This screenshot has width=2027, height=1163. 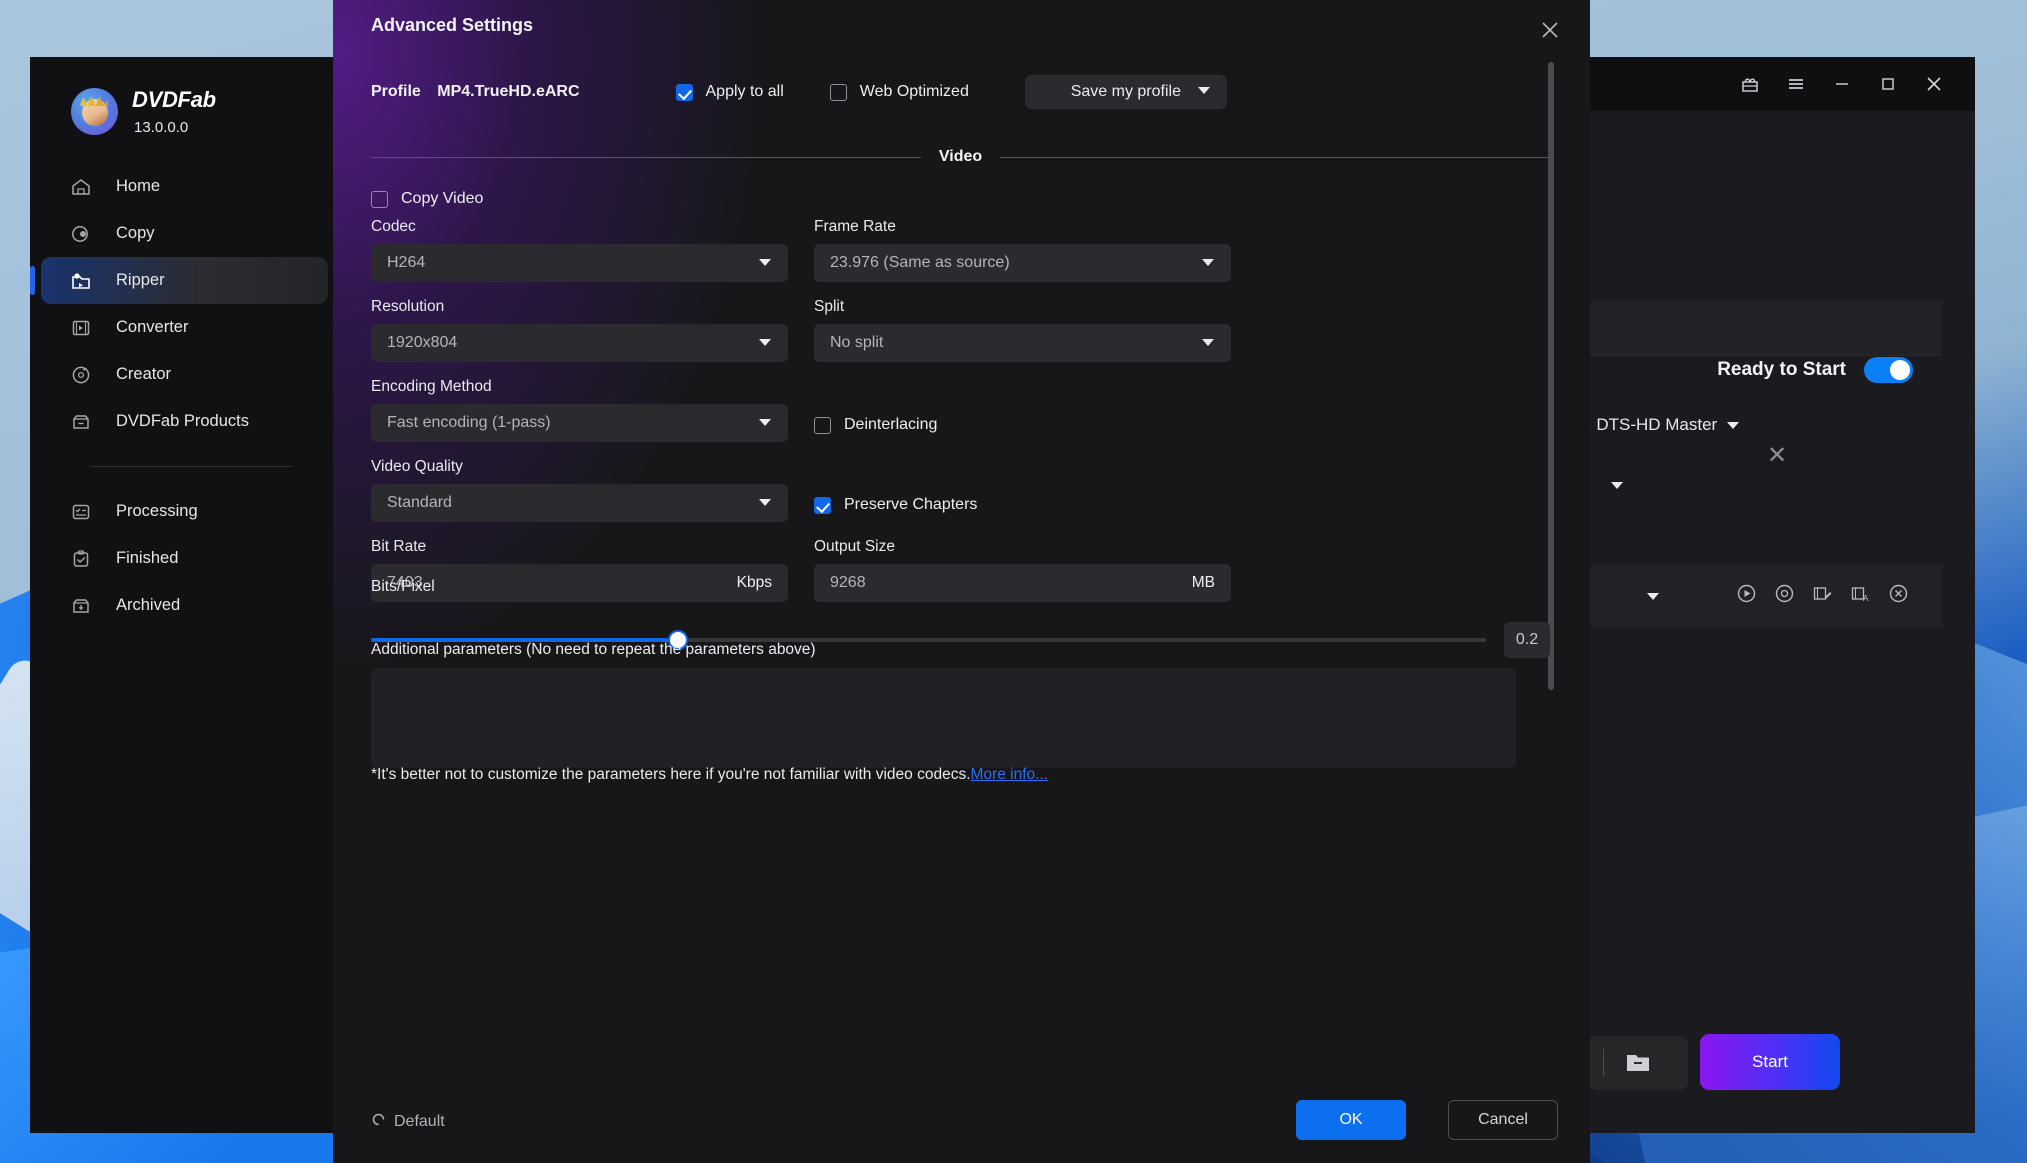 I want to click on minimize-icon, so click(x=1842, y=84).